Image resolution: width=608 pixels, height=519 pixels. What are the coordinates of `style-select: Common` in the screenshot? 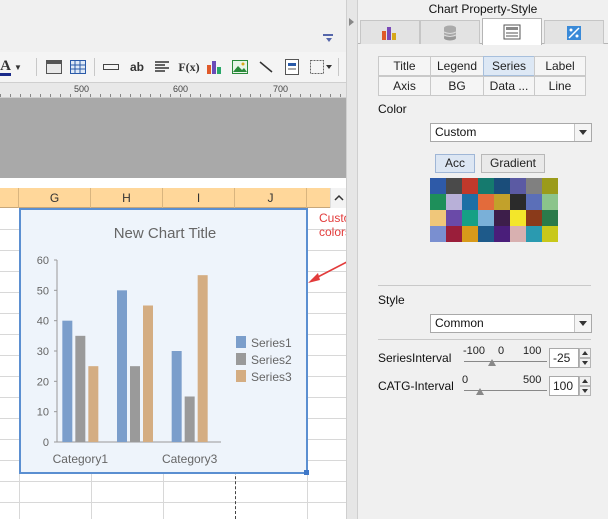 It's located at (511, 323).